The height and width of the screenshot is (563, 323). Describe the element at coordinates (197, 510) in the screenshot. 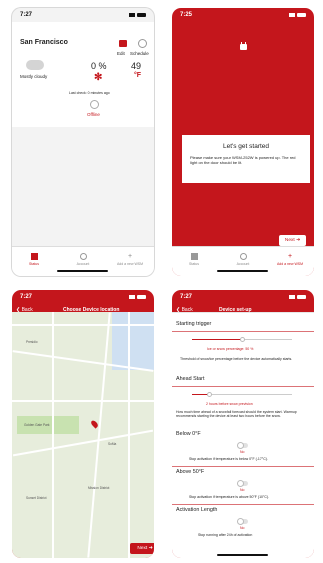

I see `activation-length-label: Activation Length` at that location.